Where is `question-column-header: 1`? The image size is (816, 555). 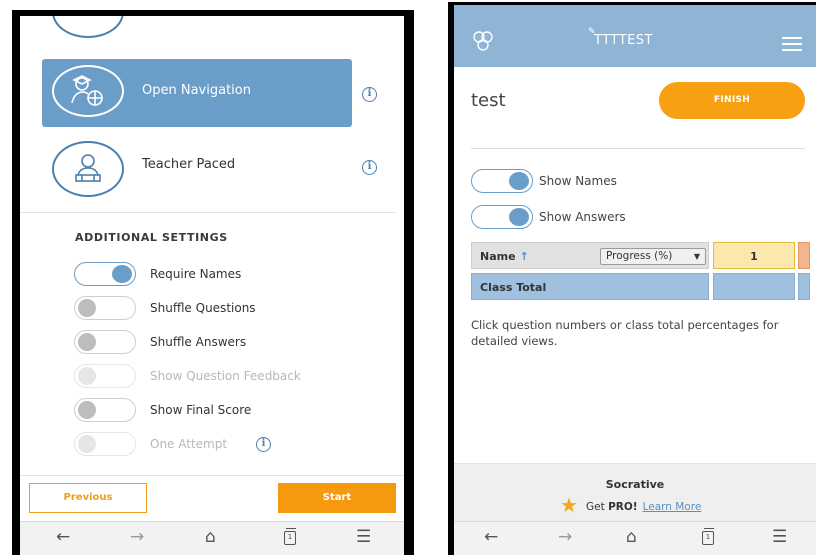 question-column-header: 1 is located at coordinates (754, 255).